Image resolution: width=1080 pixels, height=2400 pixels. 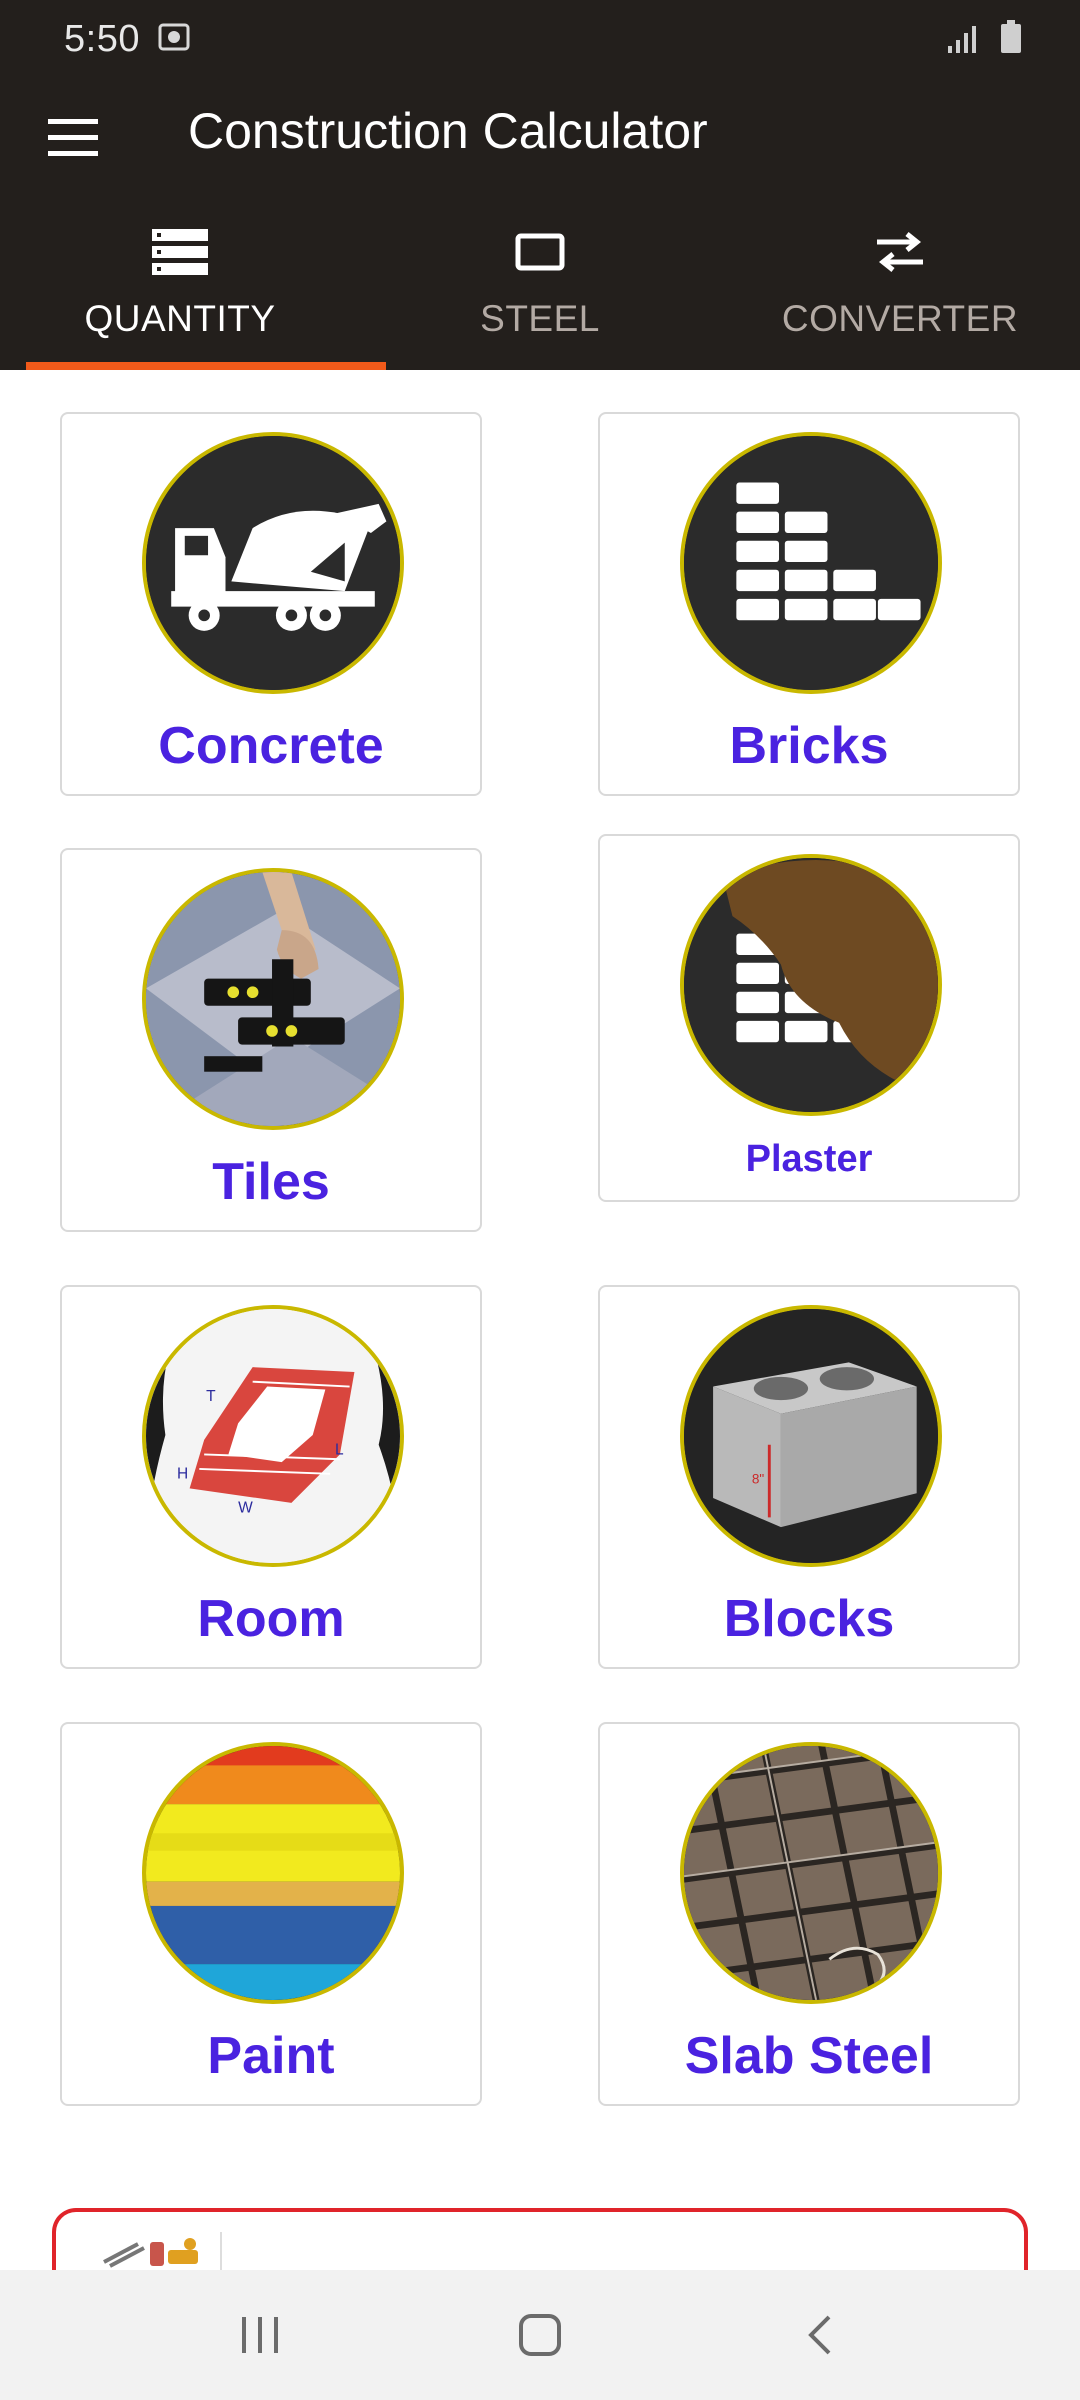 I want to click on tab-bar: QUANTITY STEEL CONVERTER, so click(x=540, y=287).